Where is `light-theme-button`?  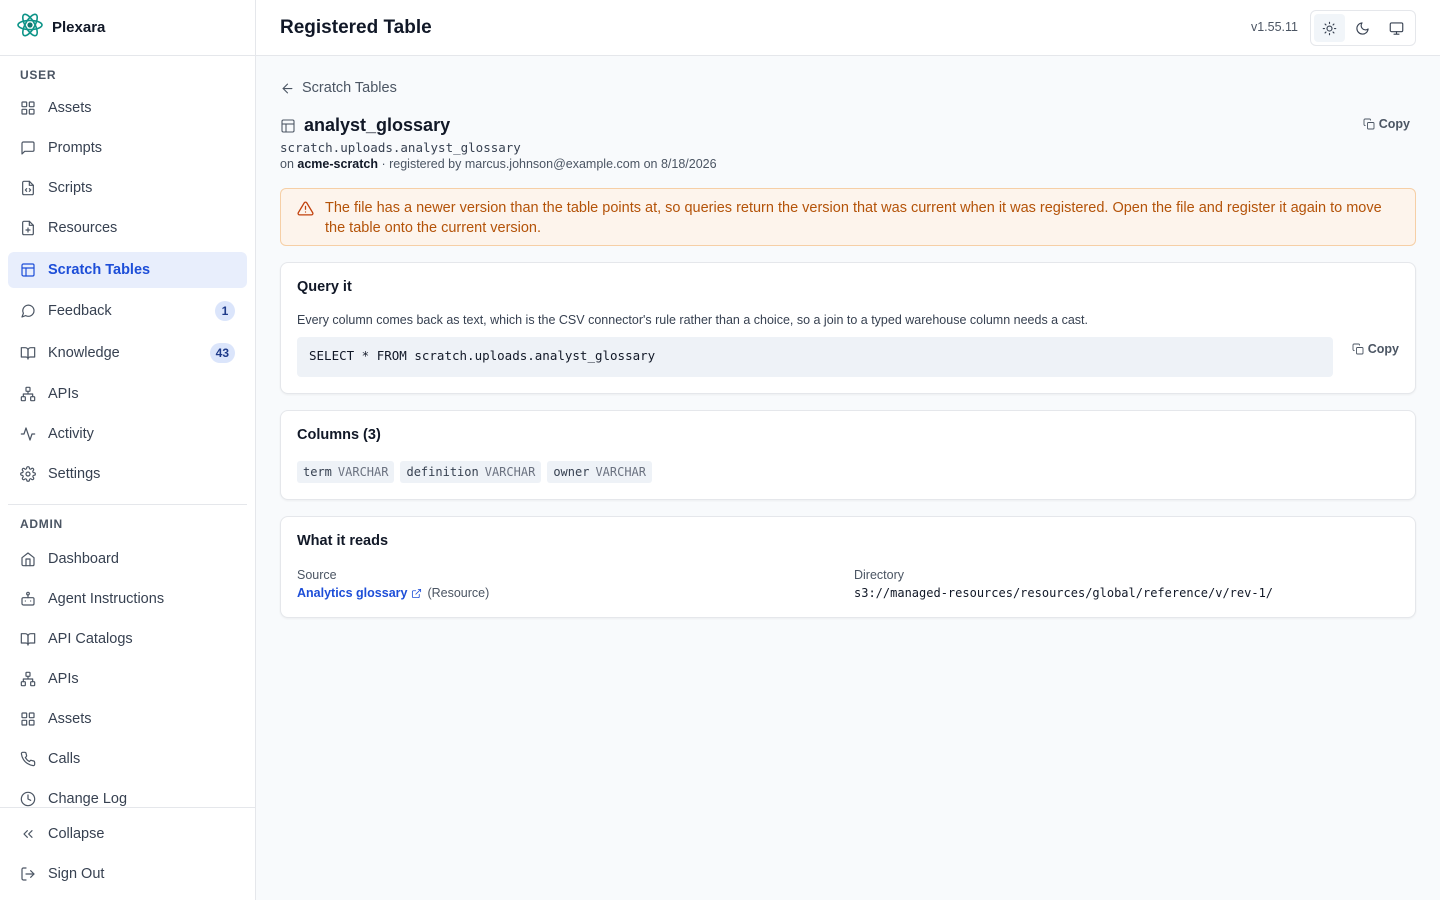 light-theme-button is located at coordinates (1330, 28).